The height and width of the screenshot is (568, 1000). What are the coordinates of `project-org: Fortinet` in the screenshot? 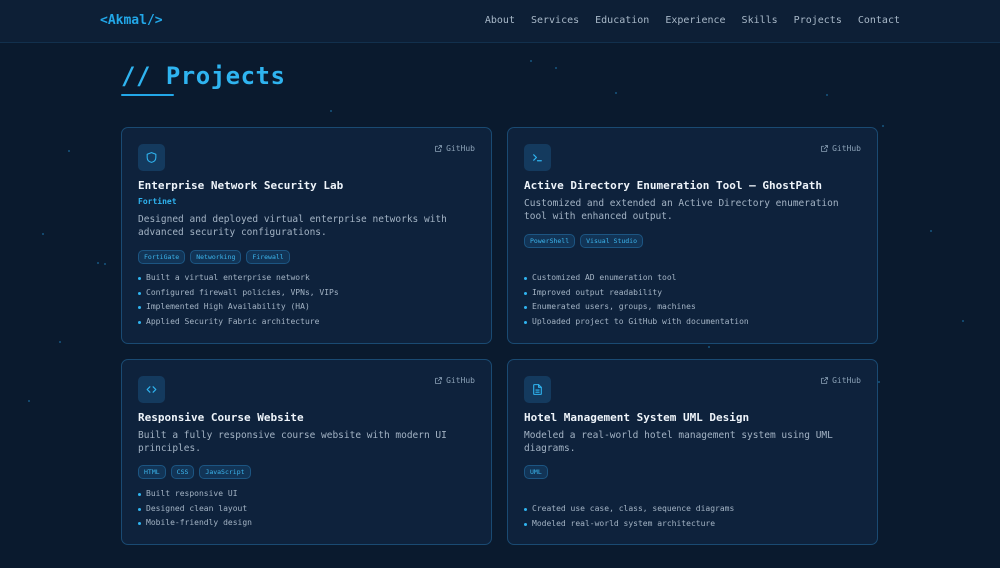 It's located at (157, 201).